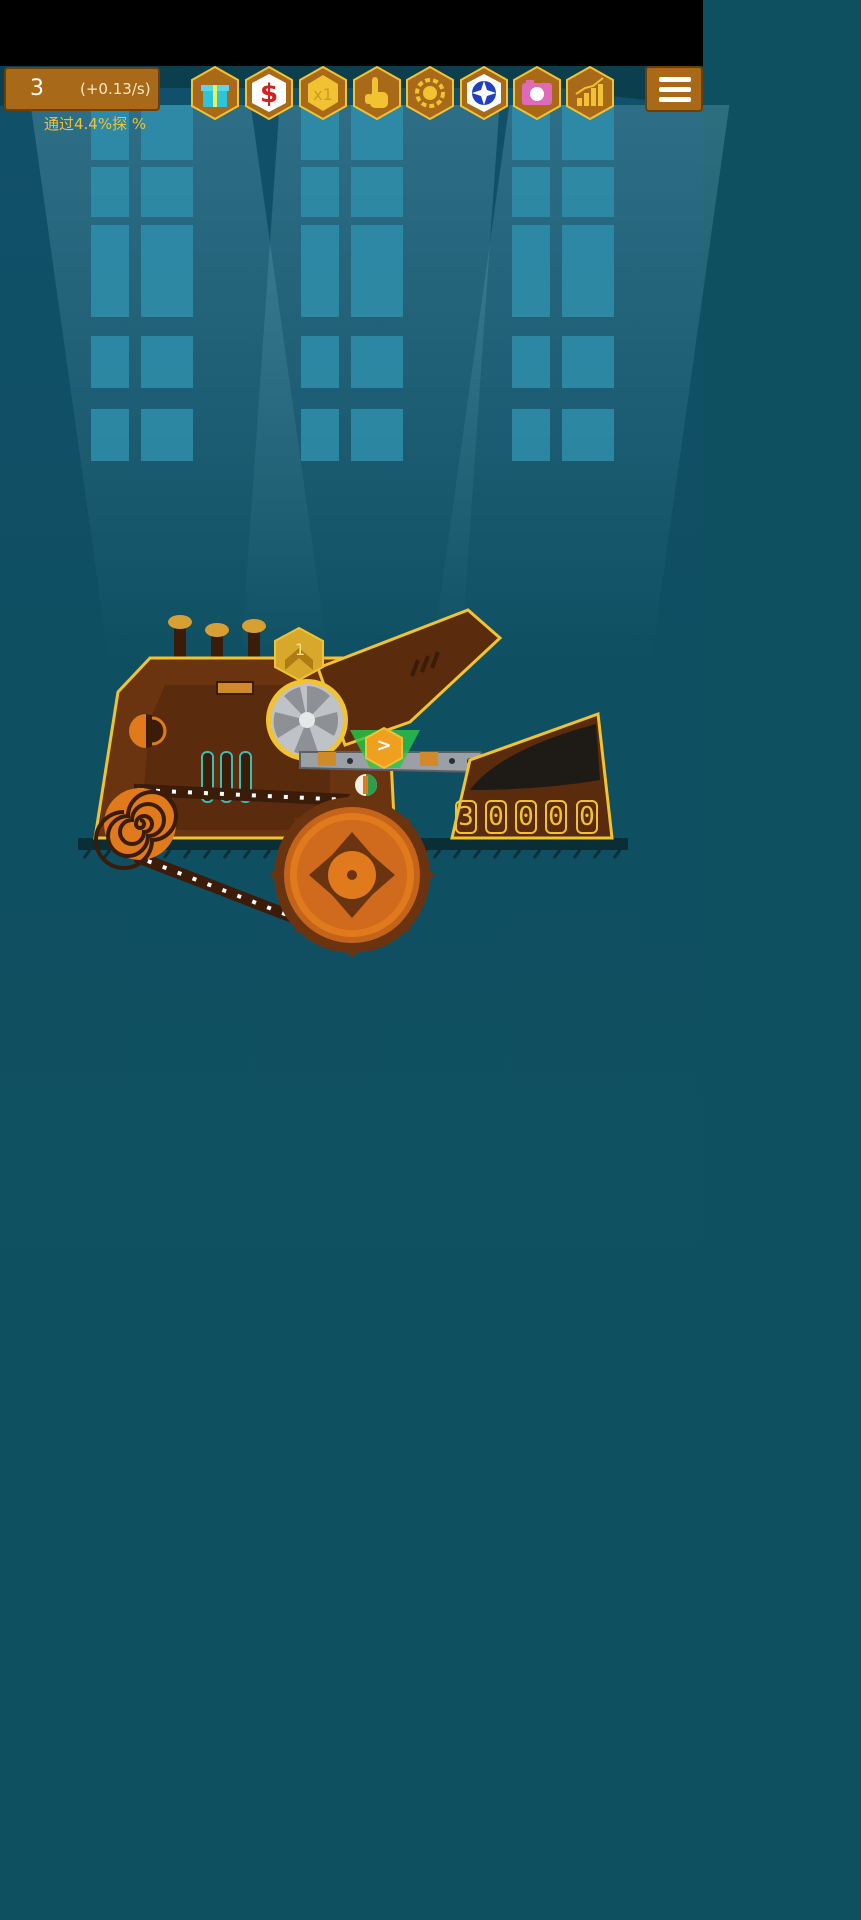  Describe the element at coordinates (384, 745) in the screenshot. I see `boost-arrow-label: >` at that location.